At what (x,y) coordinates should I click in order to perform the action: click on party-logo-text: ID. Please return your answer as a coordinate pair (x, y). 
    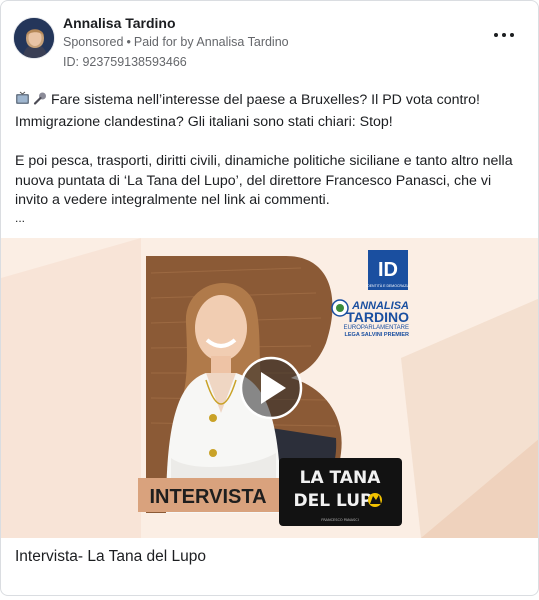
    Looking at the image, I should click on (388, 270).